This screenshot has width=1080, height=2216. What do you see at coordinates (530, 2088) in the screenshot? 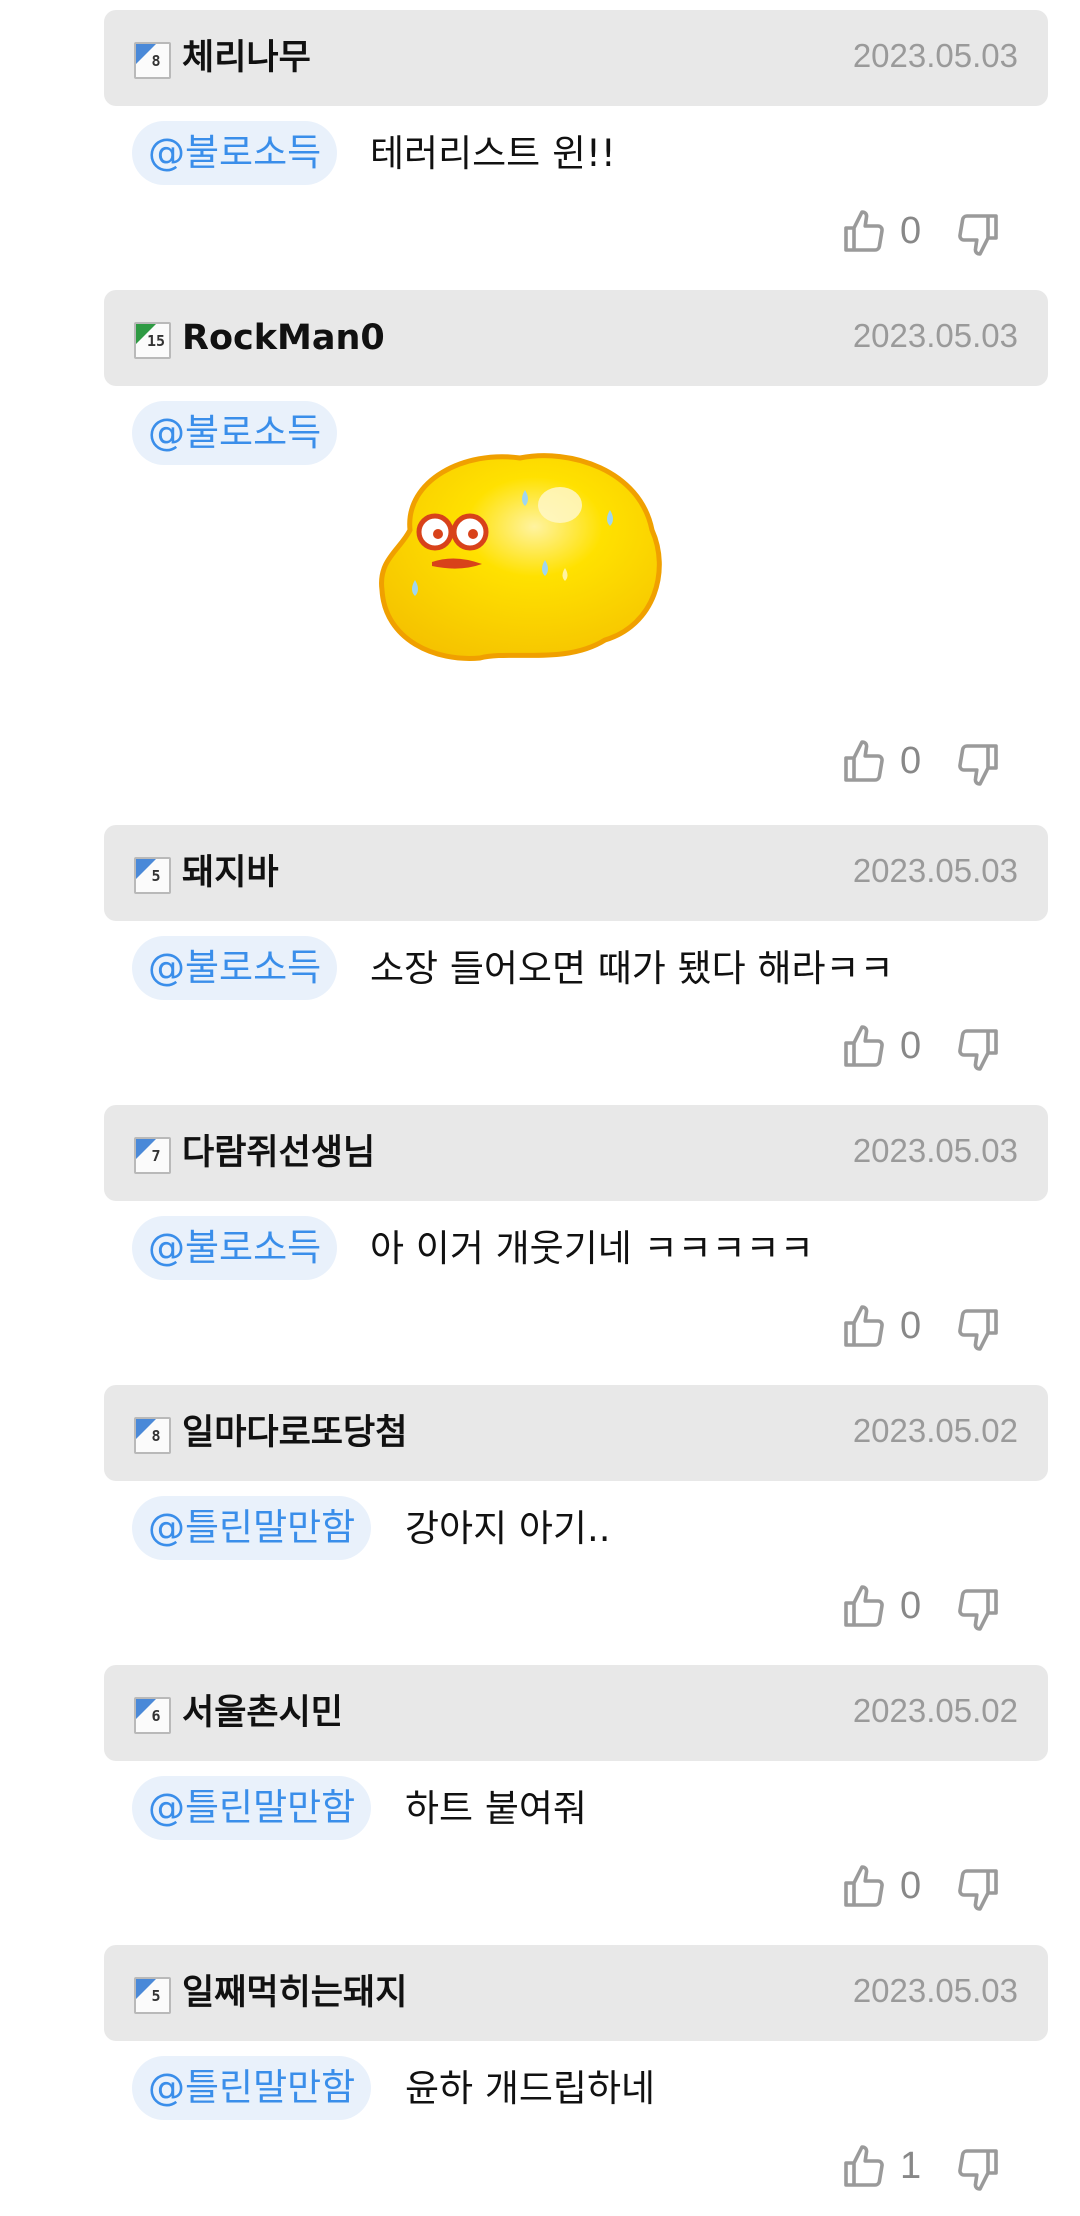
I see `comment-text: 윤하 개드립하네` at bounding box center [530, 2088].